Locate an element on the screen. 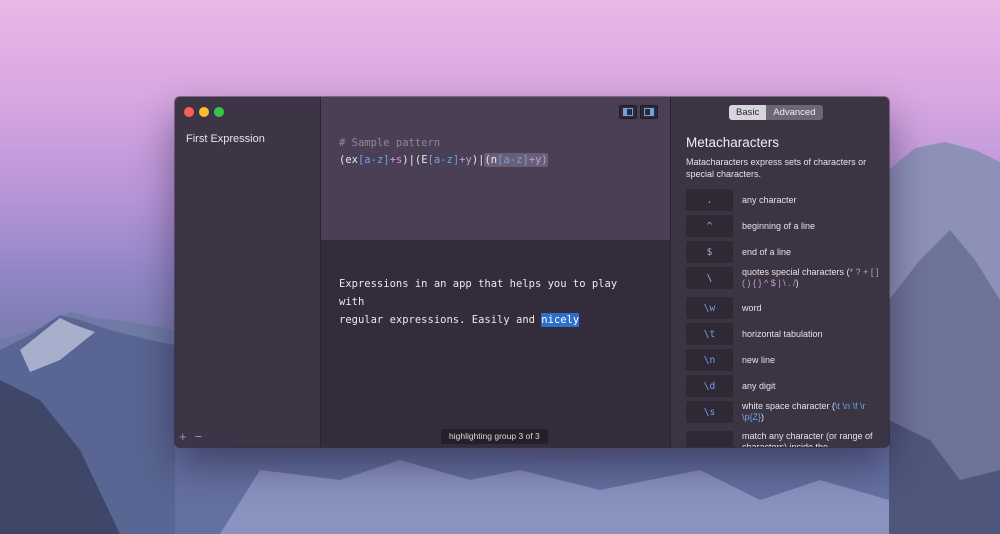  sidebar-controls: + − is located at coordinates (191, 436).